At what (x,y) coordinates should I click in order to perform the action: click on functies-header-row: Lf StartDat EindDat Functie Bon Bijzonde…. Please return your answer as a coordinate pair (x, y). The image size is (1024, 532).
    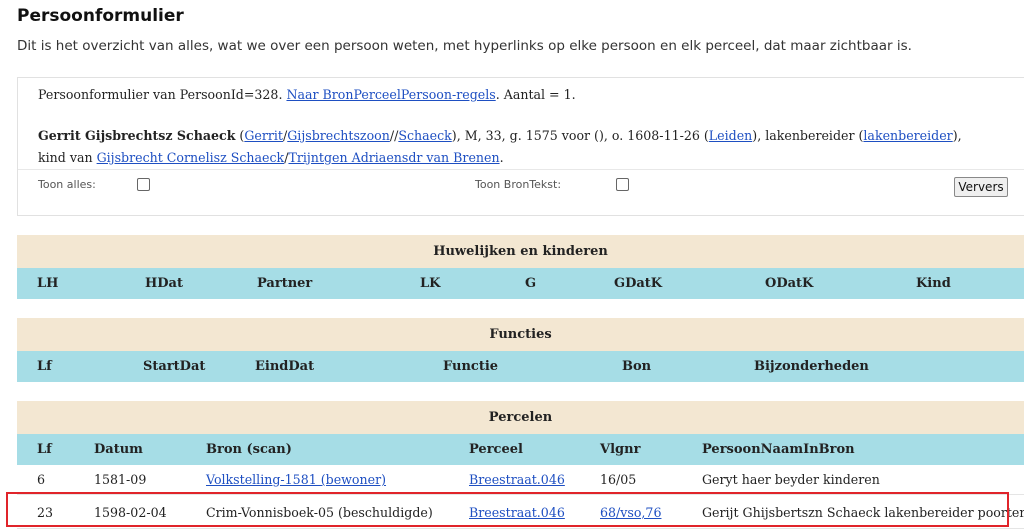
    Looking at the image, I should click on (520, 366).